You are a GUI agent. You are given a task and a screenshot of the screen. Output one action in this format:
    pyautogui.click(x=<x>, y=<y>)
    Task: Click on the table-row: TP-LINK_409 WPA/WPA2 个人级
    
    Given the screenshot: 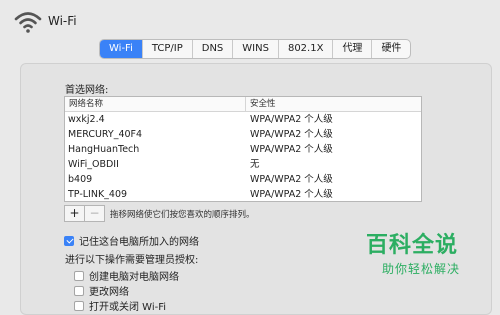 What is the action you would take?
    pyautogui.click(x=243, y=194)
    